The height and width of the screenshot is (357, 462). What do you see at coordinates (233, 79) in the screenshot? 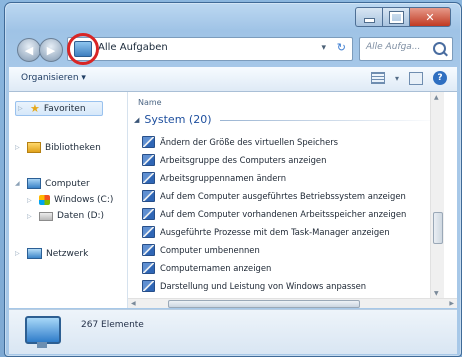
I see `command-bar: Organisieren ▾ ▾ ?` at bounding box center [233, 79].